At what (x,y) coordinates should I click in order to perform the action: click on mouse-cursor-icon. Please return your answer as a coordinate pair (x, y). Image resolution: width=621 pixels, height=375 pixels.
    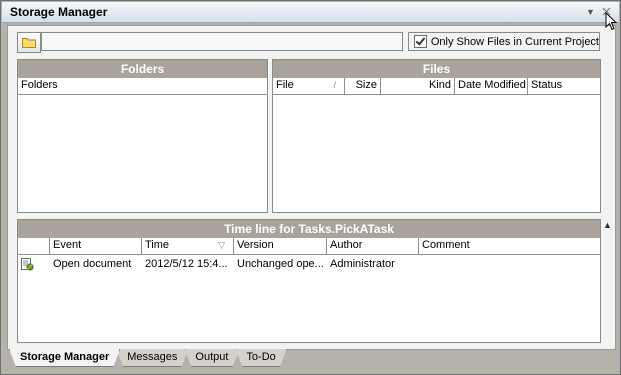
    Looking at the image, I should click on (611, 21).